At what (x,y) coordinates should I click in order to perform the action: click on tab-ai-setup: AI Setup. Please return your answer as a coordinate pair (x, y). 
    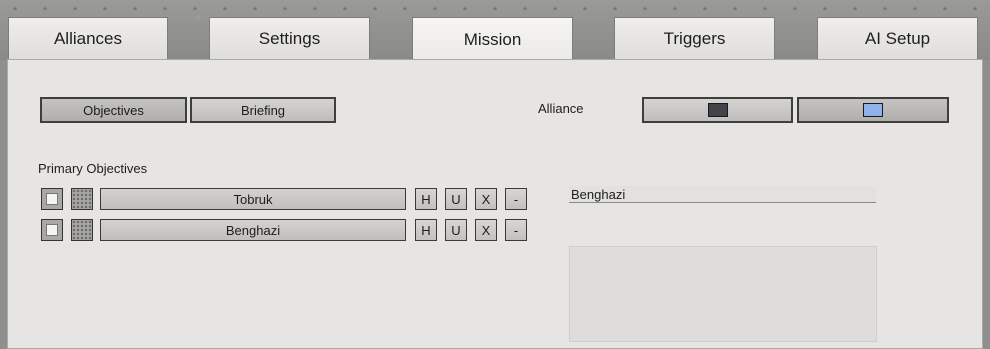
    Looking at the image, I should click on (897, 38).